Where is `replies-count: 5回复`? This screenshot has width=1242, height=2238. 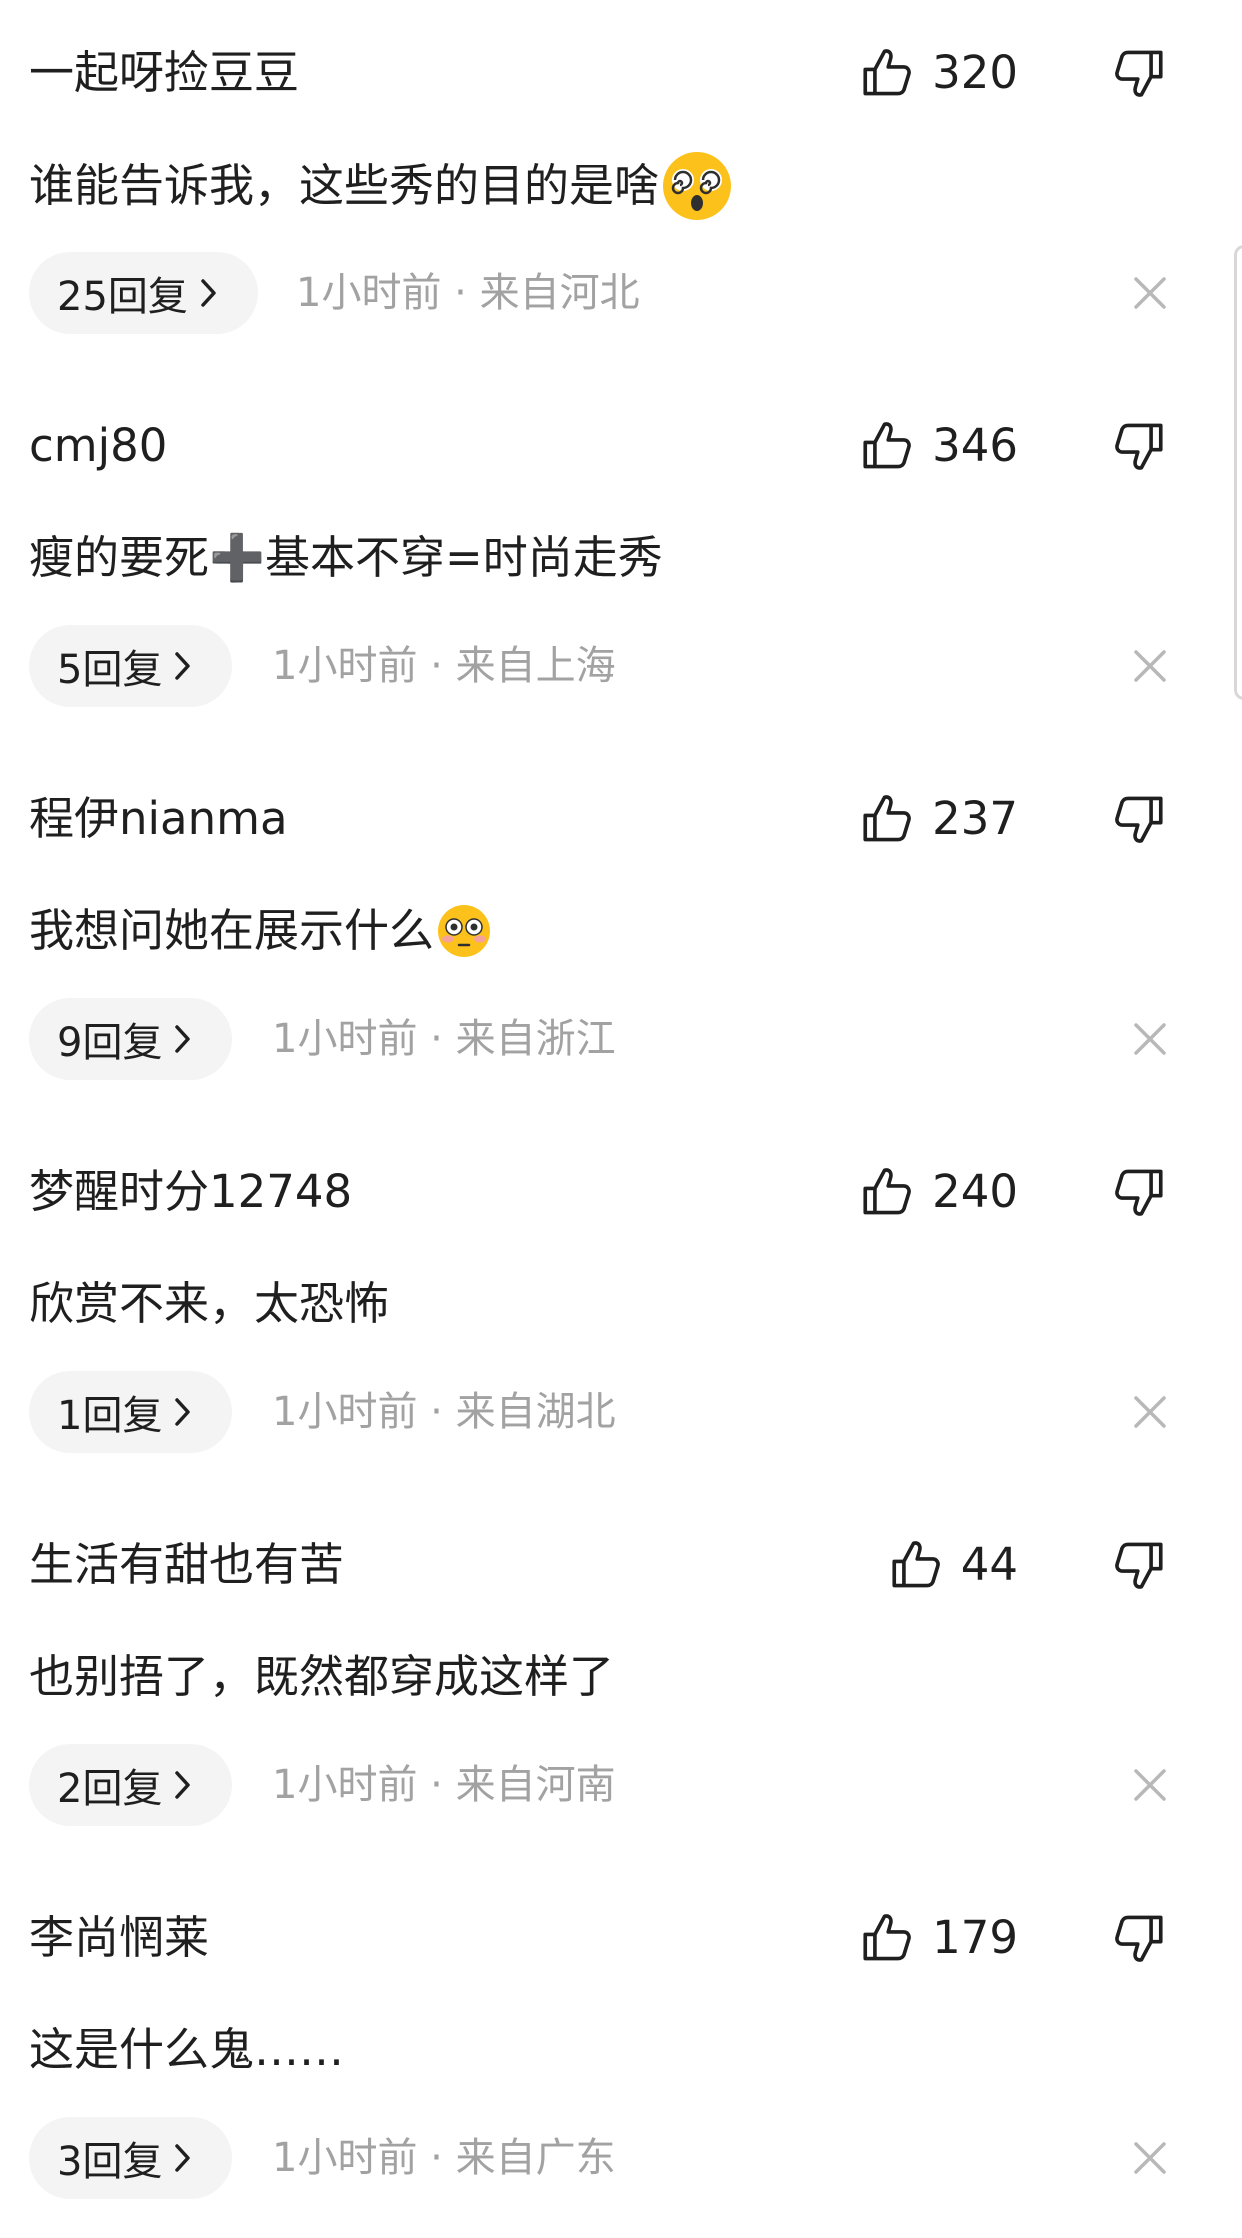 replies-count: 5回复 is located at coordinates (110, 670).